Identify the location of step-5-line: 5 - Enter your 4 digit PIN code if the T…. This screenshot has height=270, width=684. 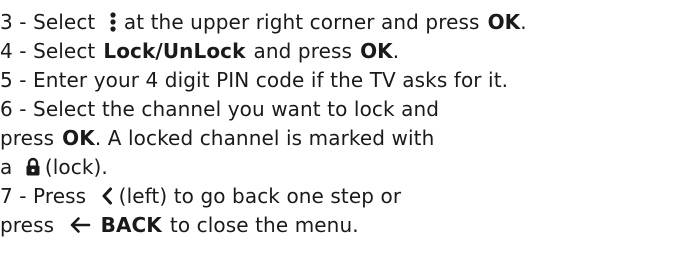
(342, 80).